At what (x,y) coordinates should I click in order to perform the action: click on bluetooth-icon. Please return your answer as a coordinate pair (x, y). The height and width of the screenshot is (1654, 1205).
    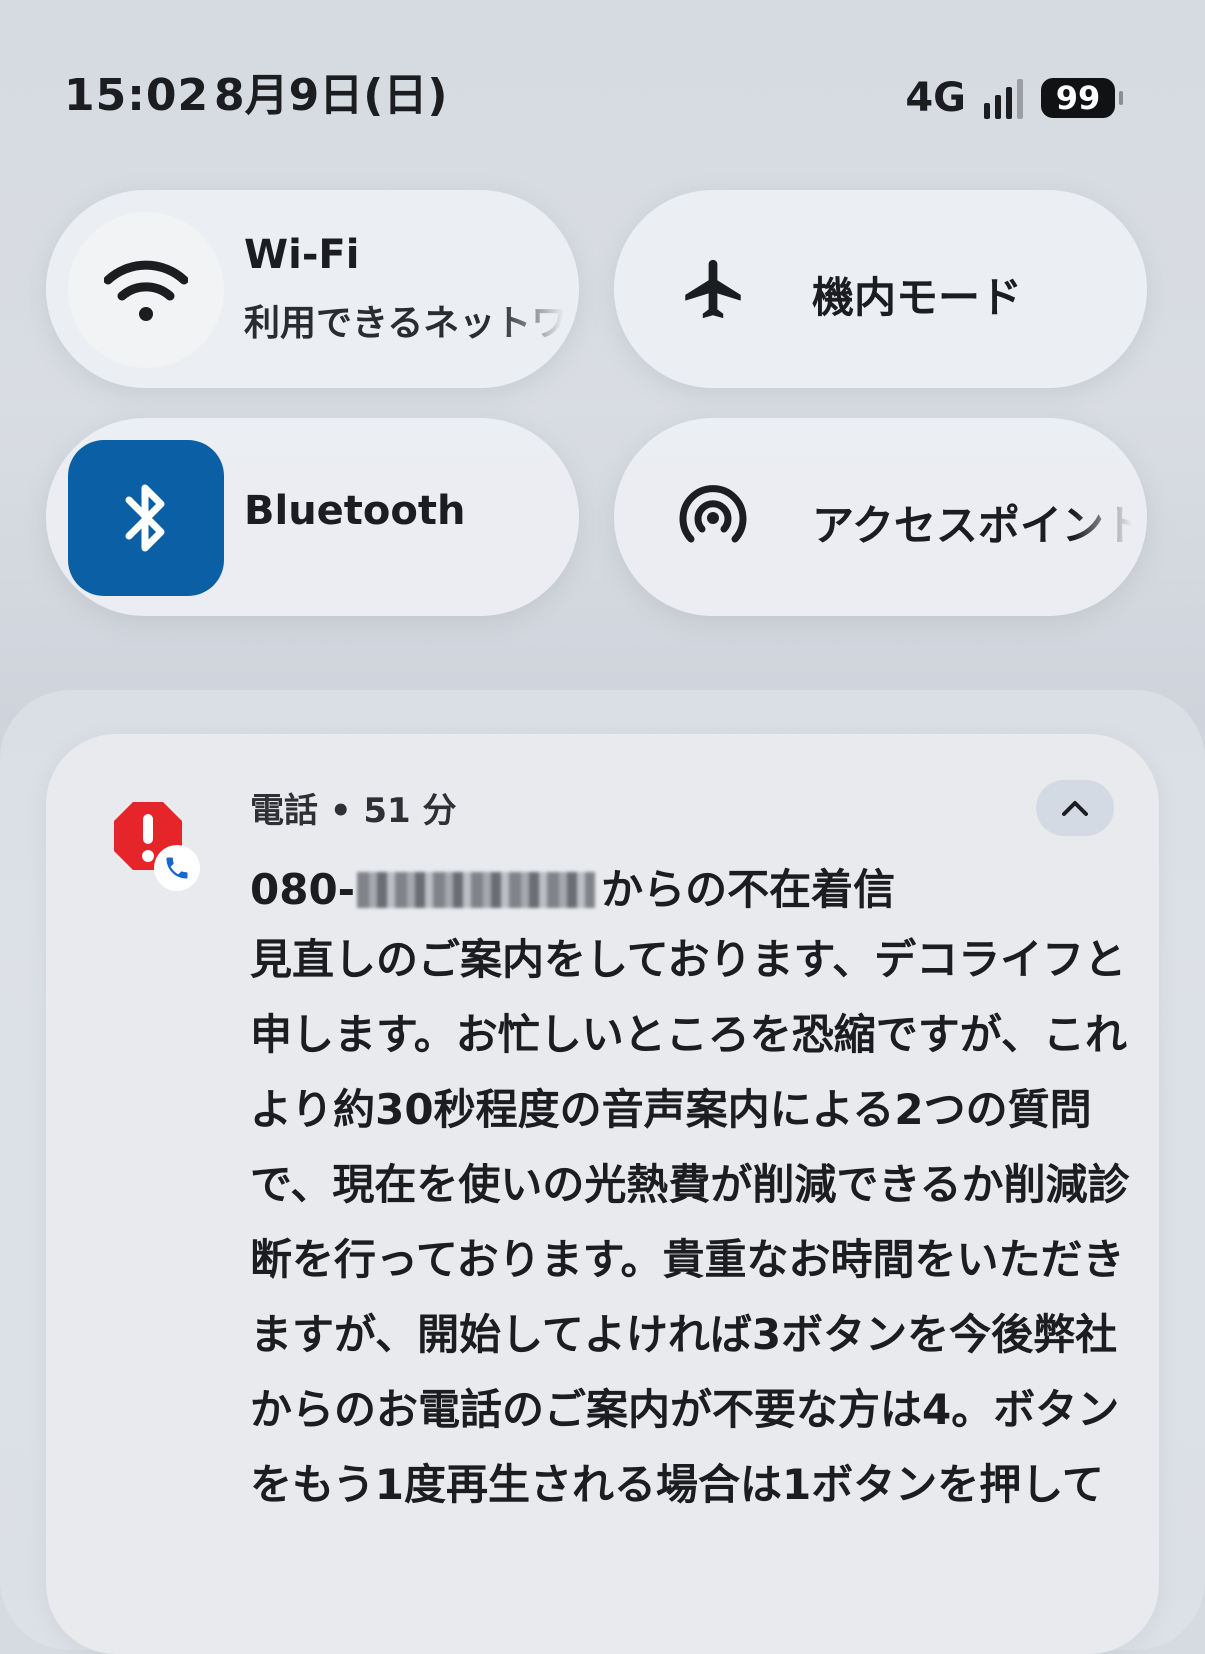
    Looking at the image, I should click on (145, 518).